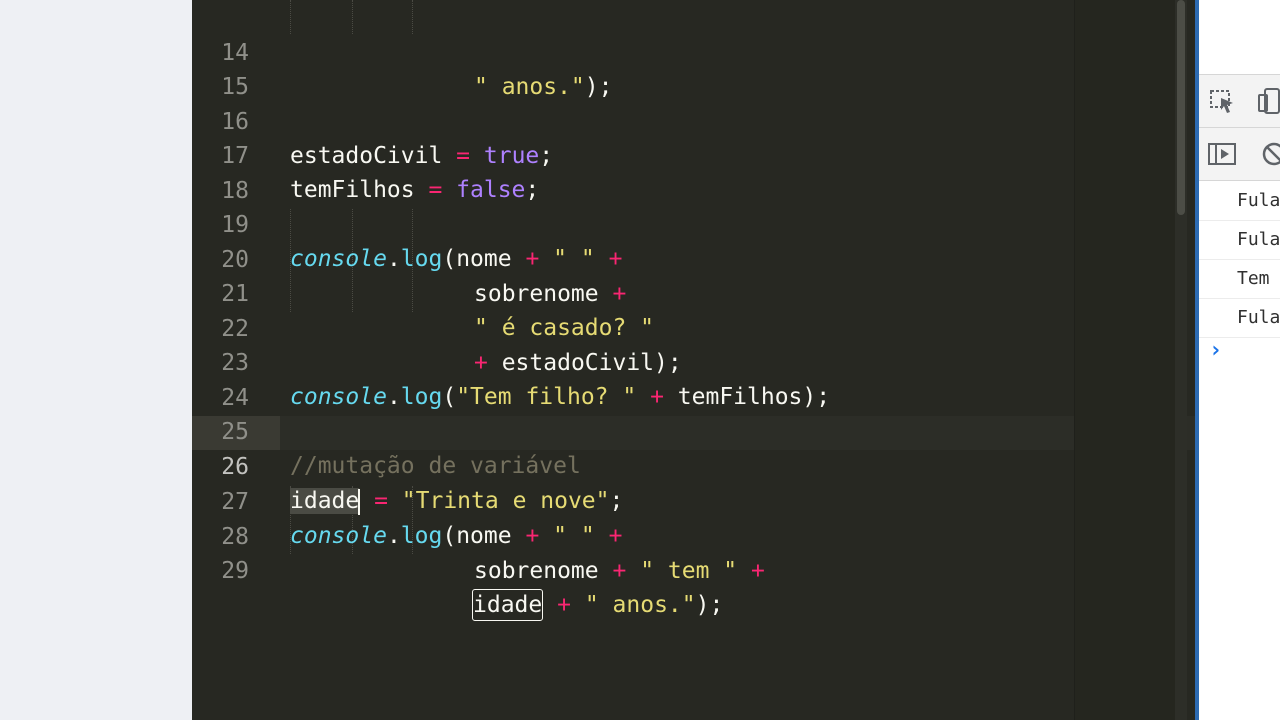  I want to click on sidebar-toggle-icon, so click(1222, 156).